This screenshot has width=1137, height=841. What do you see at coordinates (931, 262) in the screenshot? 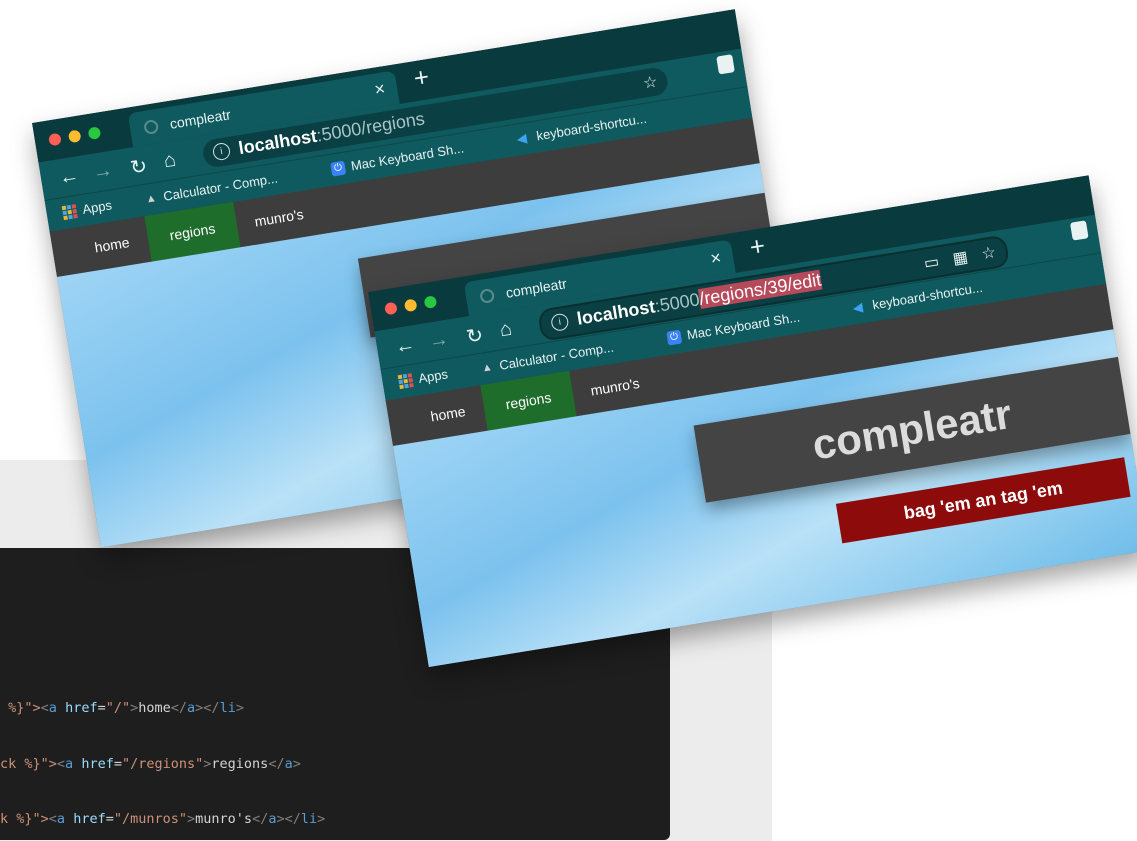
I see `cast-icon: ▭` at bounding box center [931, 262].